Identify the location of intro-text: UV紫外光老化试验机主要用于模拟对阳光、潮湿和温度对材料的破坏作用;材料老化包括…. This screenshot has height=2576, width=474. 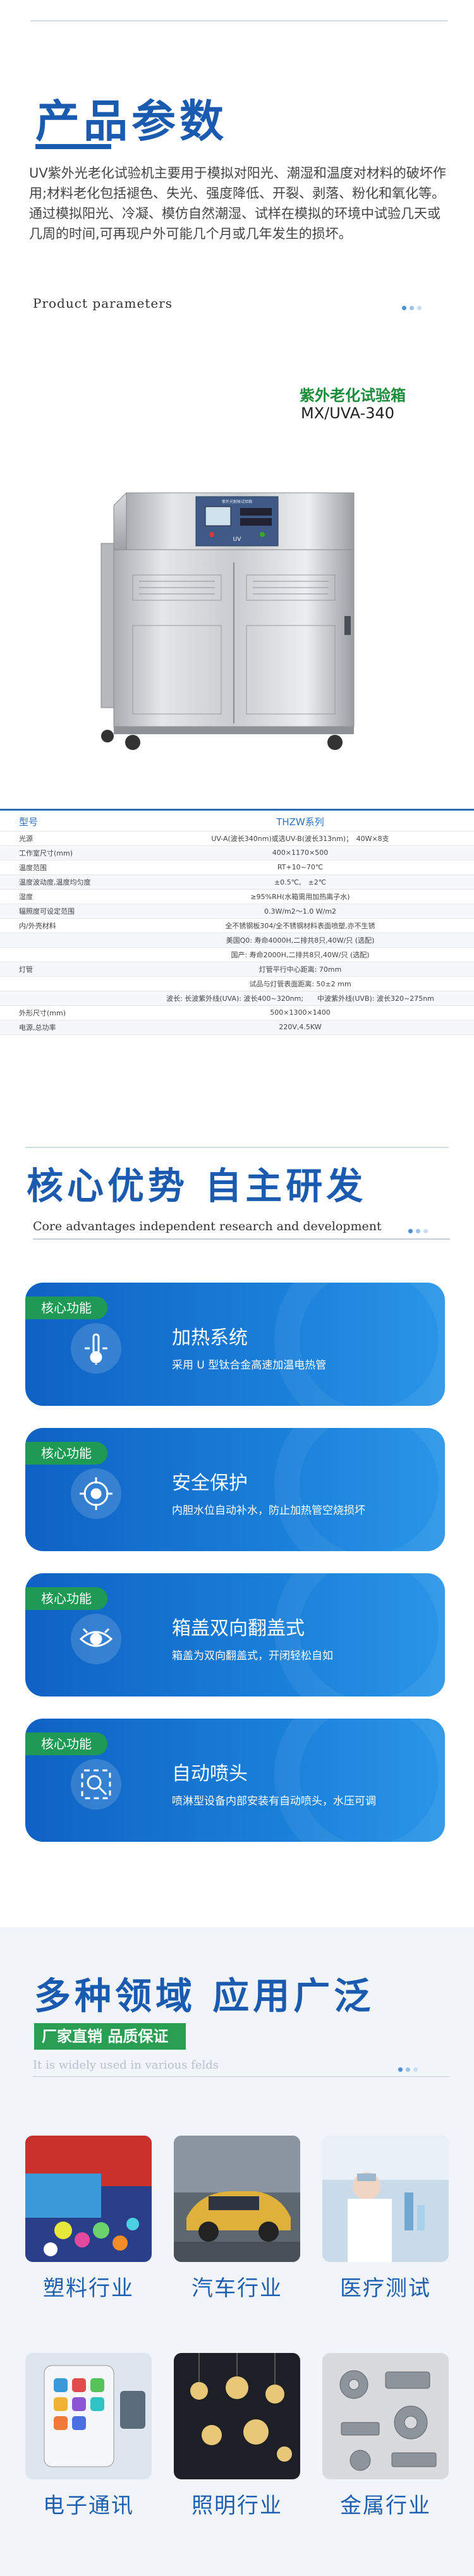
(237, 203).